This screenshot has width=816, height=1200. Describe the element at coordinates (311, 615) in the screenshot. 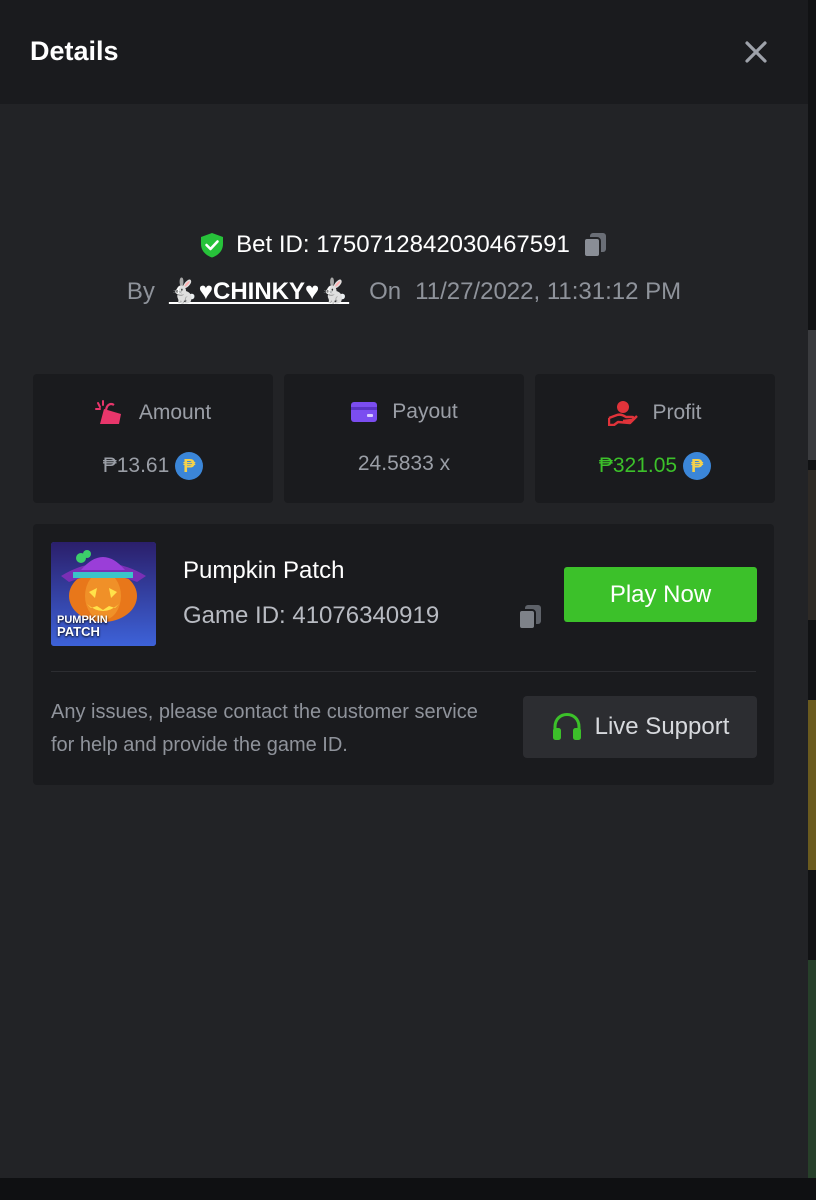

I see `game-id: Game ID: 41076340919` at that location.